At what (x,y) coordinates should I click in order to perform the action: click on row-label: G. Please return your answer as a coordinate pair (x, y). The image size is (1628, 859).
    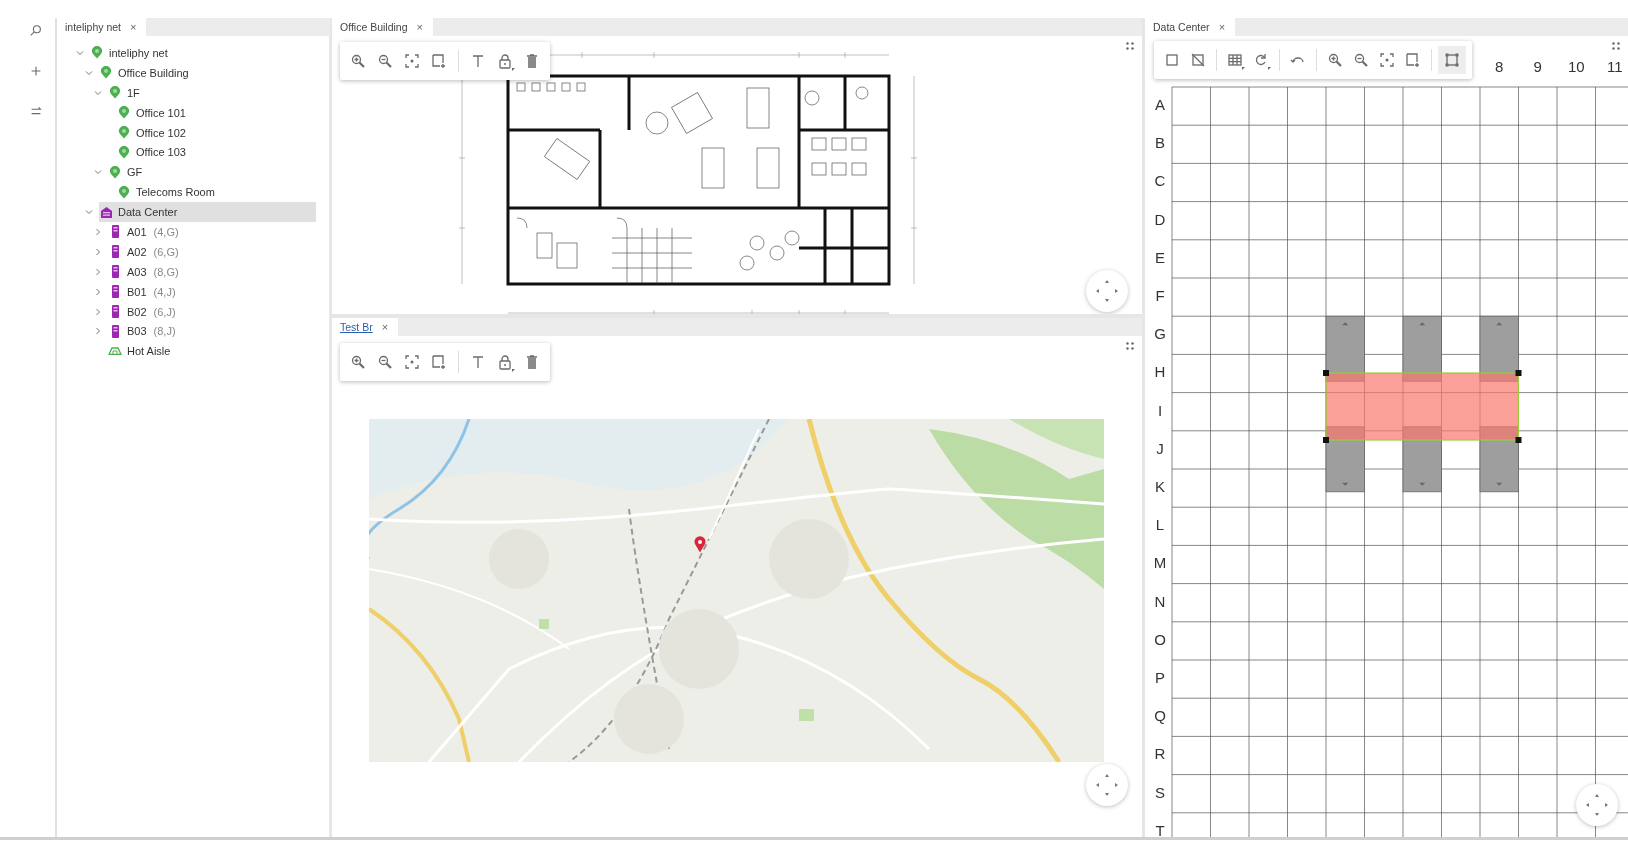
    Looking at the image, I should click on (1160, 334).